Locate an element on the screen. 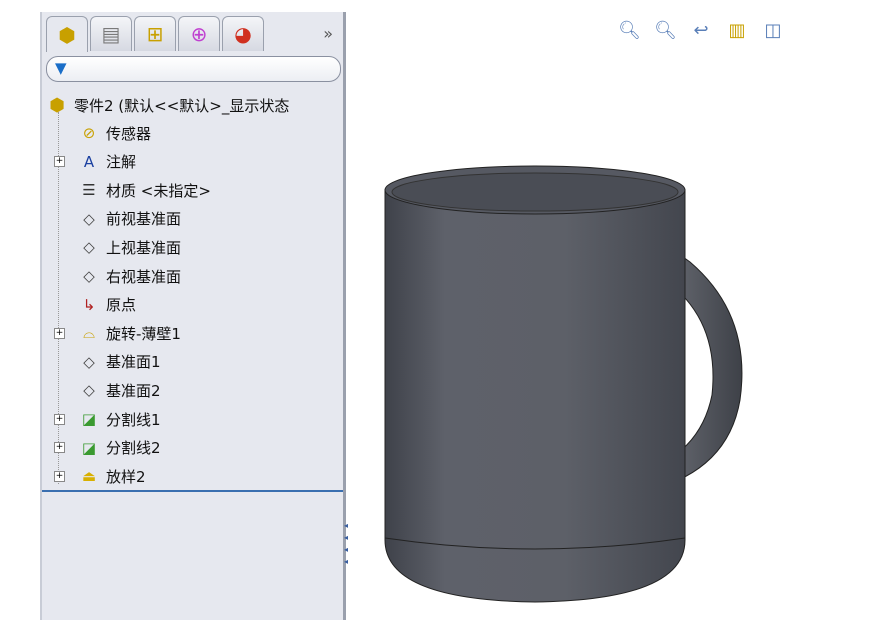 This screenshot has width=871, height=629. panel-separator is located at coordinates (192, 491).